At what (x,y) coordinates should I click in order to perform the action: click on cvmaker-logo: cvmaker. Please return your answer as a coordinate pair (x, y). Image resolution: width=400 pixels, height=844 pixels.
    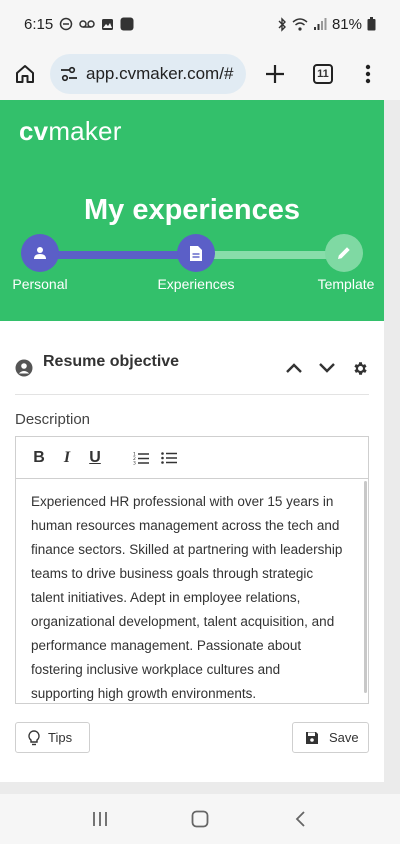
    Looking at the image, I should click on (70, 131).